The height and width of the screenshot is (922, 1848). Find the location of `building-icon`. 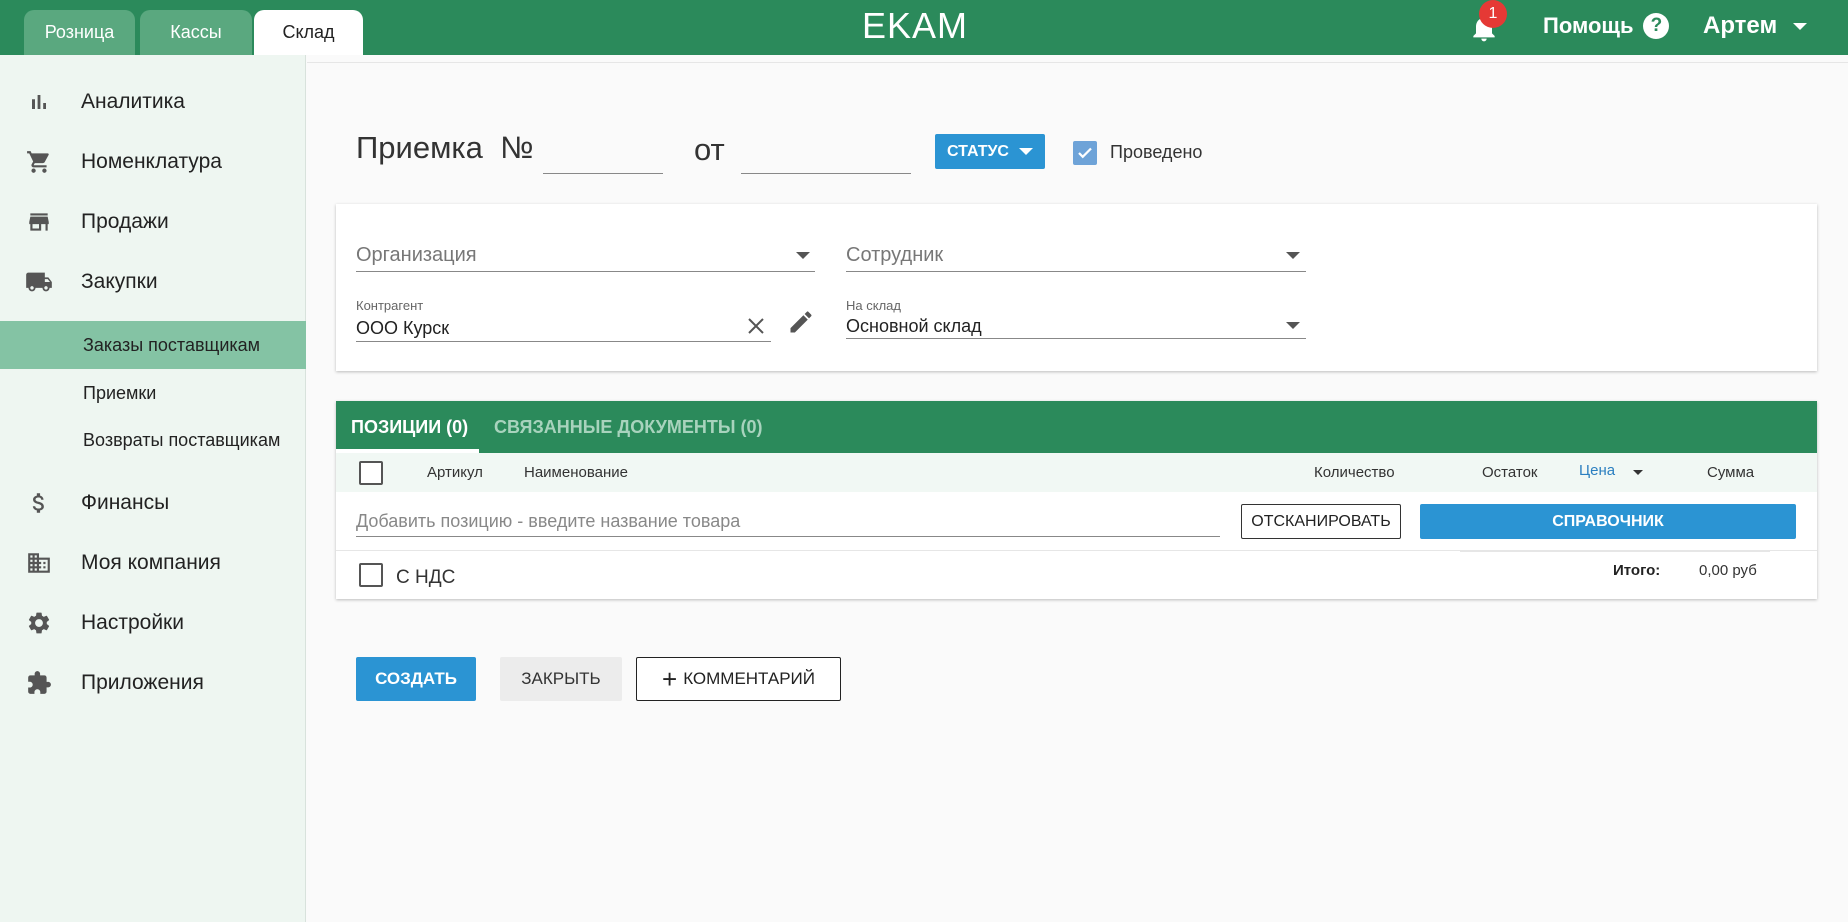

building-icon is located at coordinates (39, 563).